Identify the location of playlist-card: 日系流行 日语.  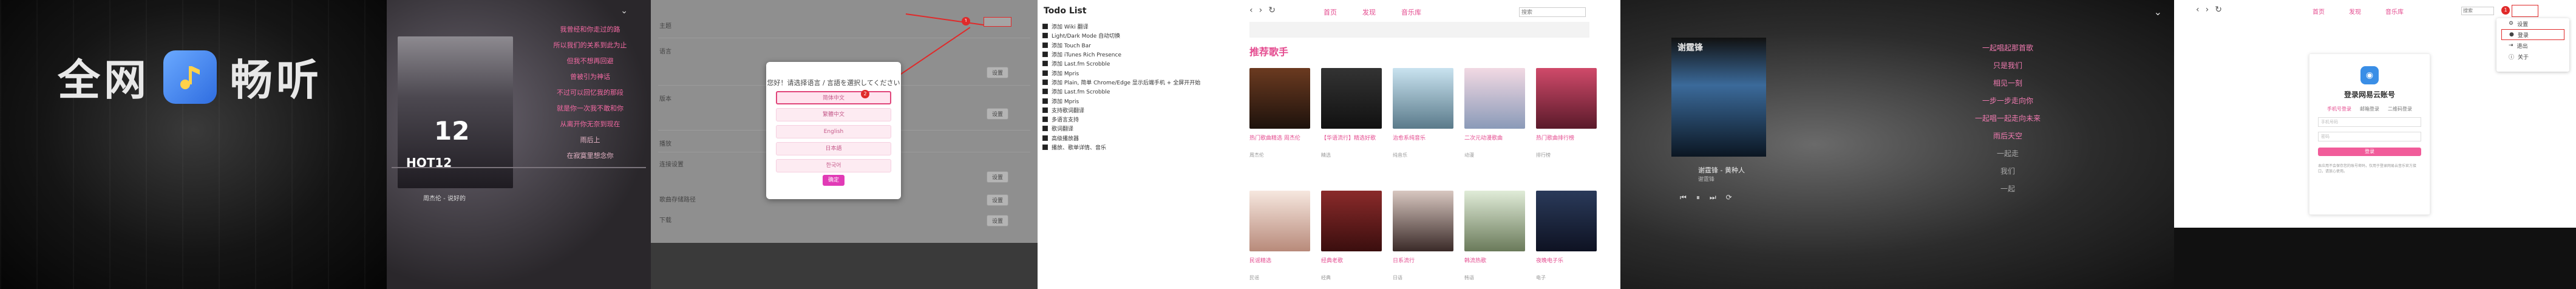
(1423, 236).